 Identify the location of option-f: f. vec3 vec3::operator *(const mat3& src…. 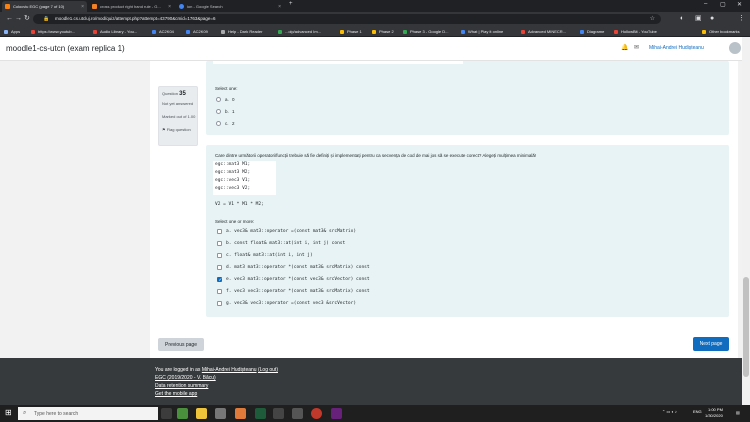
(298, 291).